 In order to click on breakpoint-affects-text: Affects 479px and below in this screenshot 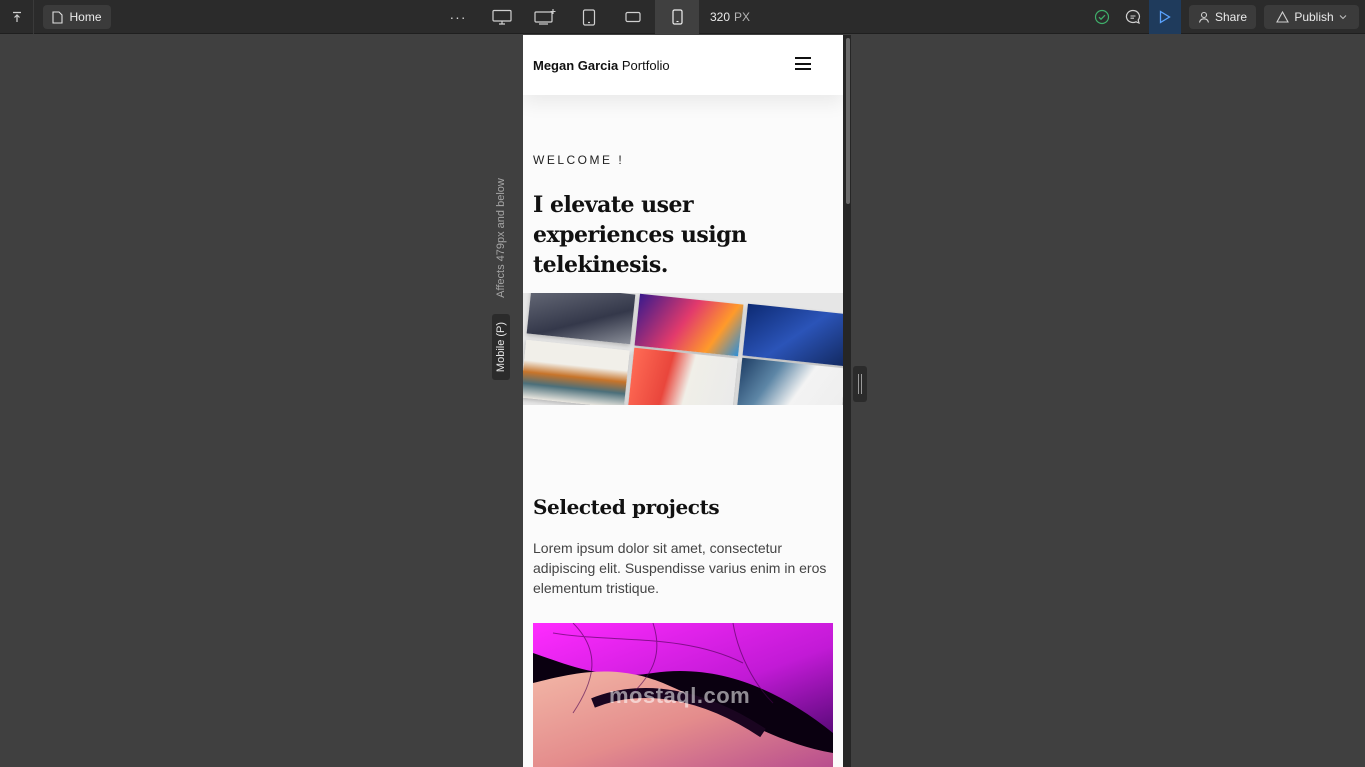, I will do `click(501, 238)`.